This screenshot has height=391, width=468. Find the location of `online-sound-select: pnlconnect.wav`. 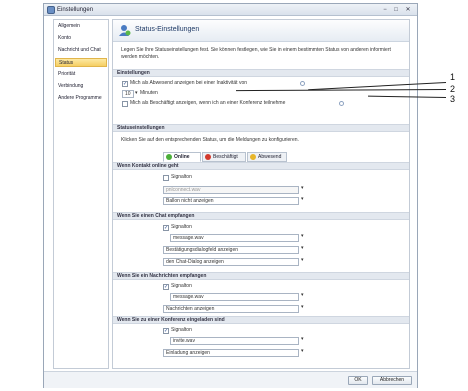

online-sound-select: pnlconnect.wav is located at coordinates (231, 190).